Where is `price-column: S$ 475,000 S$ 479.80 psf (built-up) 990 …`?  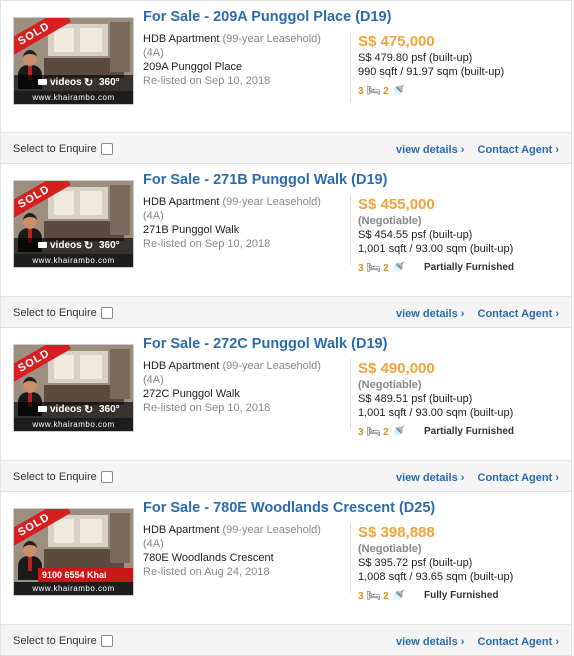 price-column: S$ 475,000 S$ 479.80 psf (built-up) 990 … is located at coordinates (463, 65).